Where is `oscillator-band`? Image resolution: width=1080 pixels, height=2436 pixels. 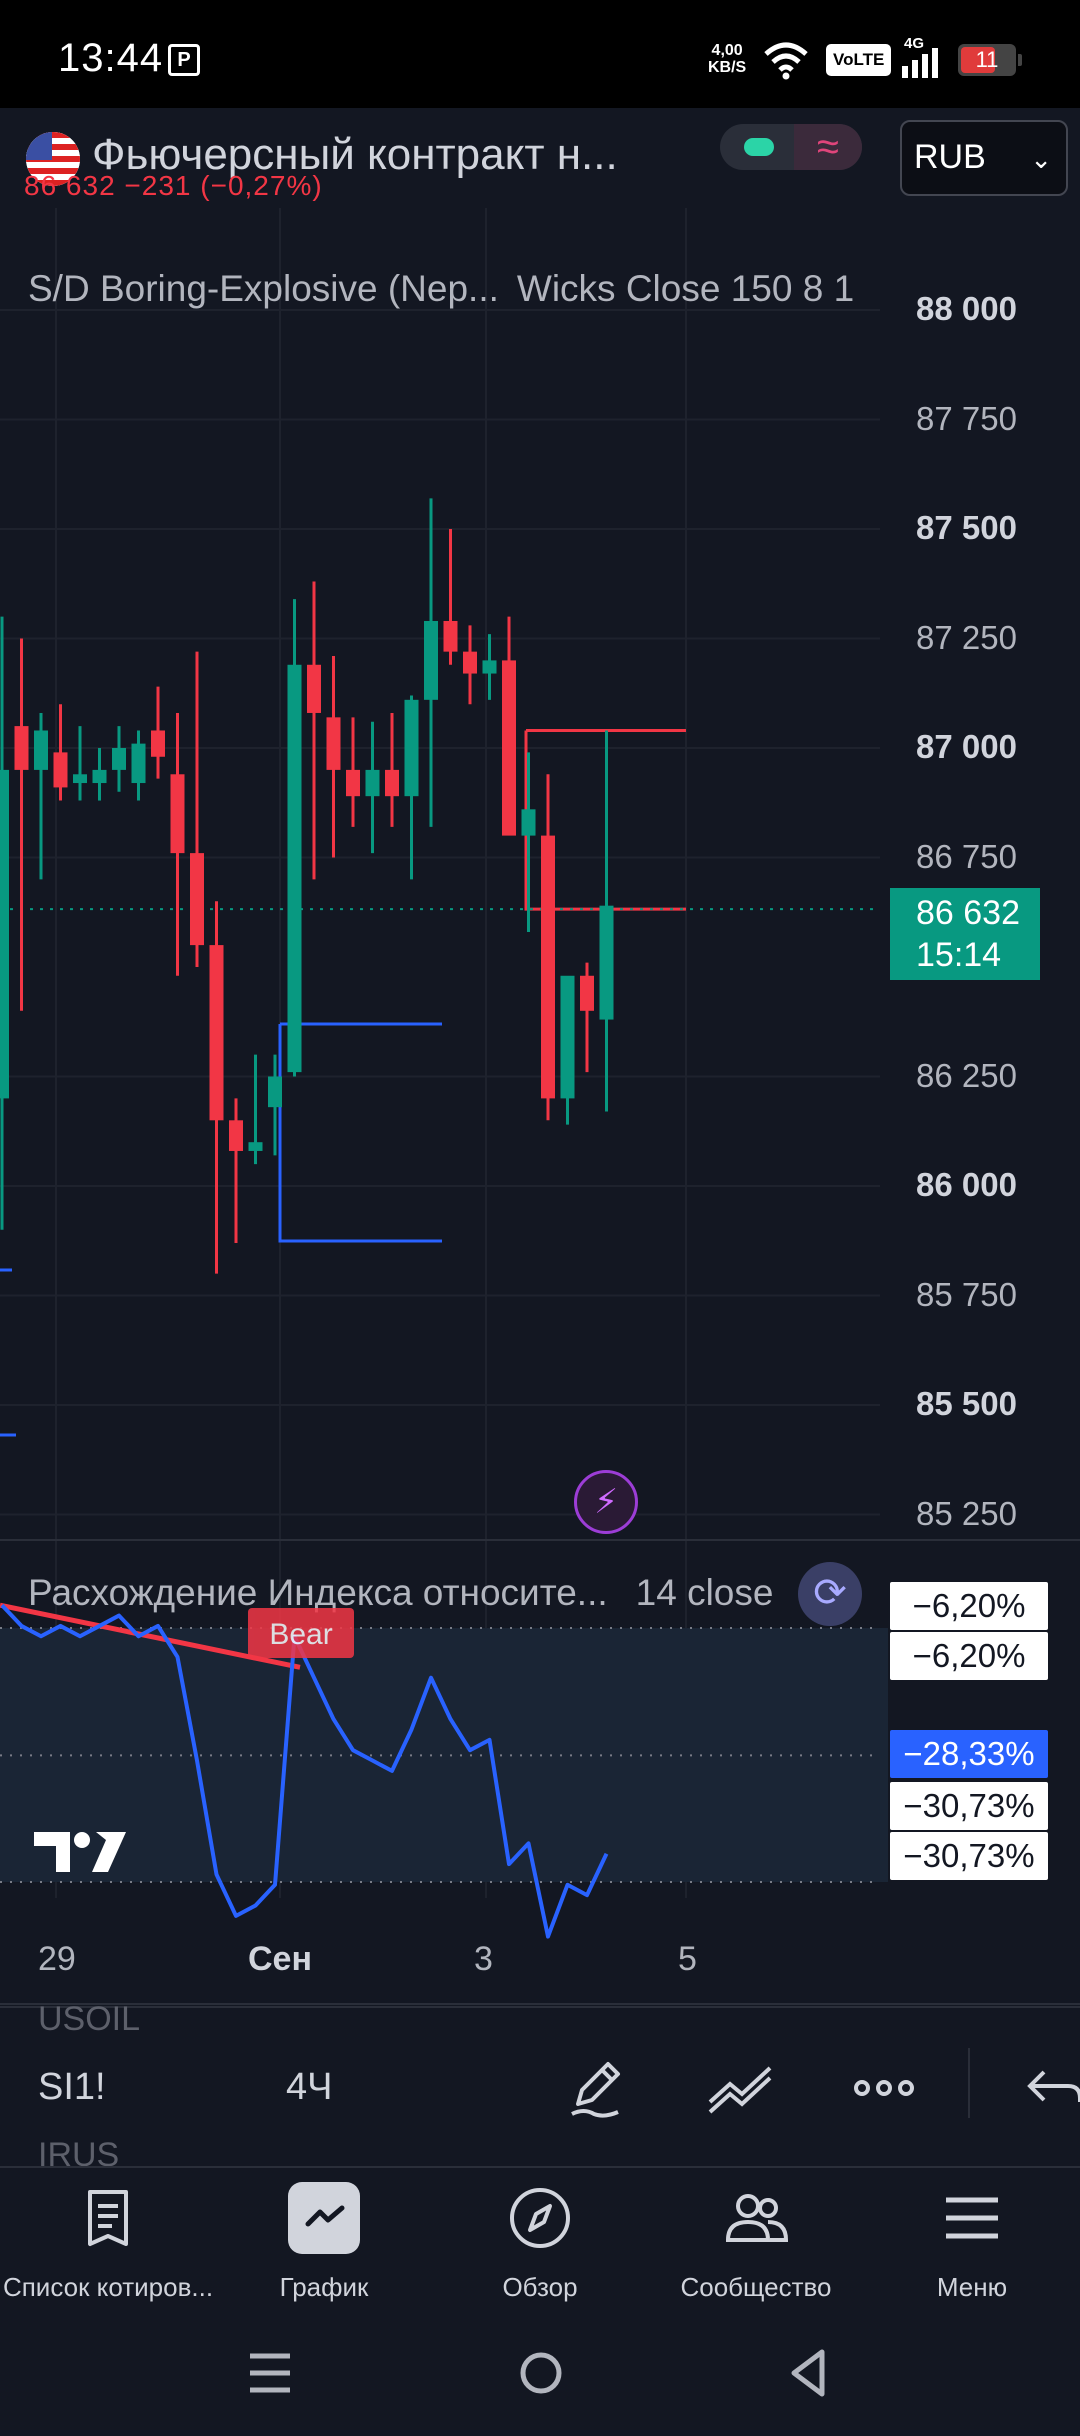
oscillator-band is located at coordinates (444, 1755).